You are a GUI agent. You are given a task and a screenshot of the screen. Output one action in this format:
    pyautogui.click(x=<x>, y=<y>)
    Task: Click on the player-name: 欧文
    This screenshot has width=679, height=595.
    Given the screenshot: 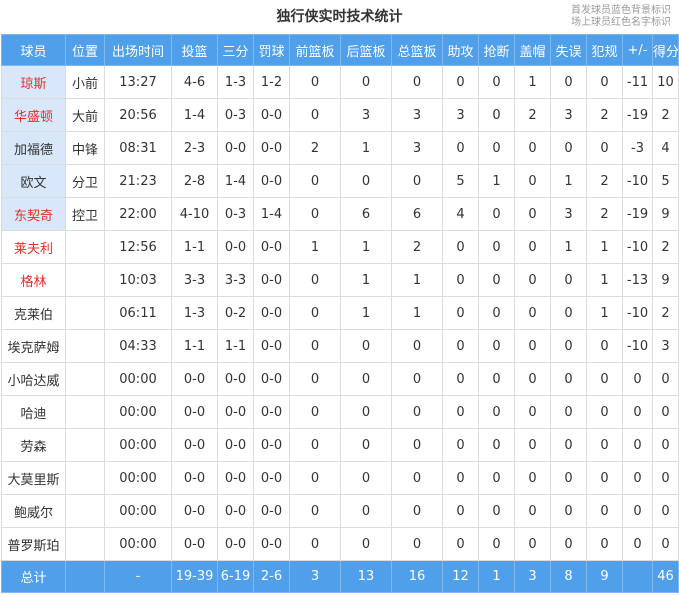 What is the action you would take?
    pyautogui.click(x=33, y=181)
    